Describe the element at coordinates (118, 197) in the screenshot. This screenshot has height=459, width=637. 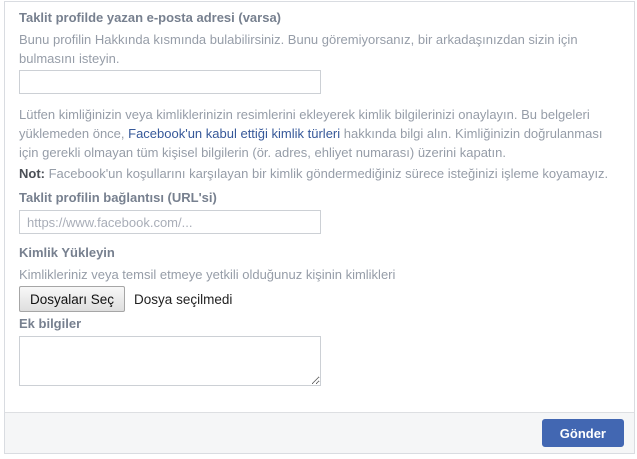
I see `profile-url-field-label: Taklit profilin bağlantısı (URL'si)` at that location.